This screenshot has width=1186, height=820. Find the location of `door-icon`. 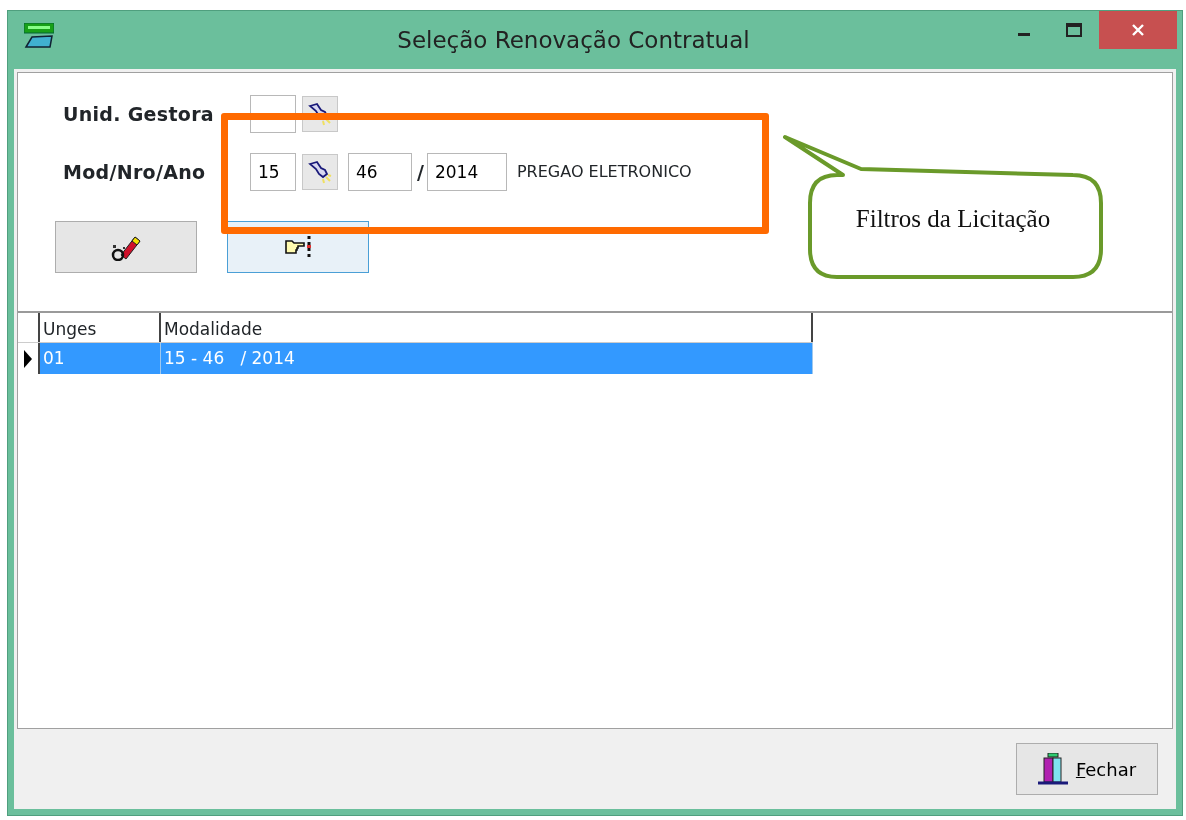

door-icon is located at coordinates (1052, 769).